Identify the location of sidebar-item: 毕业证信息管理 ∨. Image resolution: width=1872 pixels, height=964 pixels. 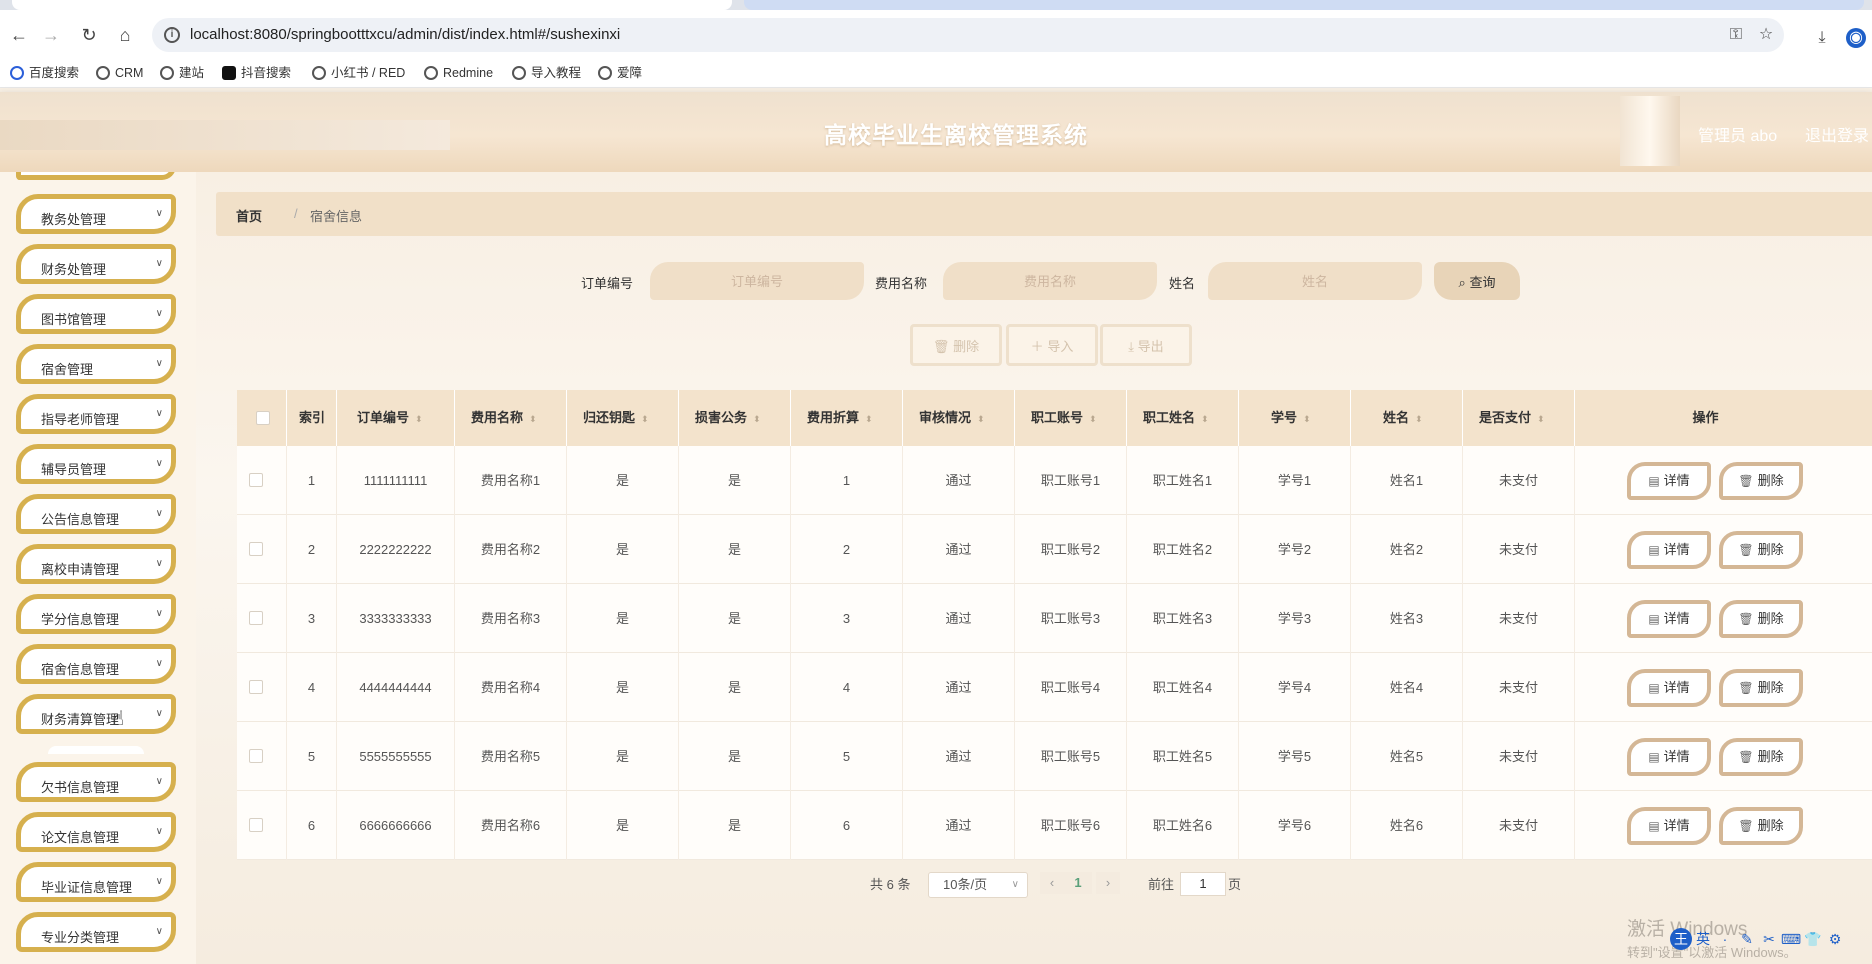
(96, 882).